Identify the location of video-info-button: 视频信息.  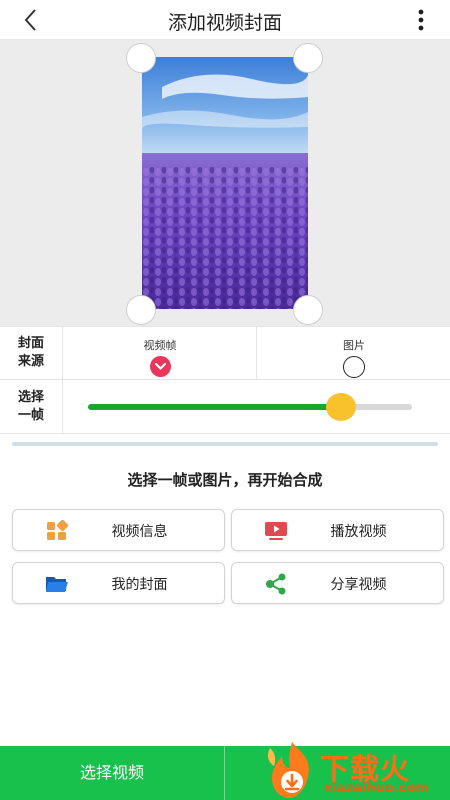
(118, 530).